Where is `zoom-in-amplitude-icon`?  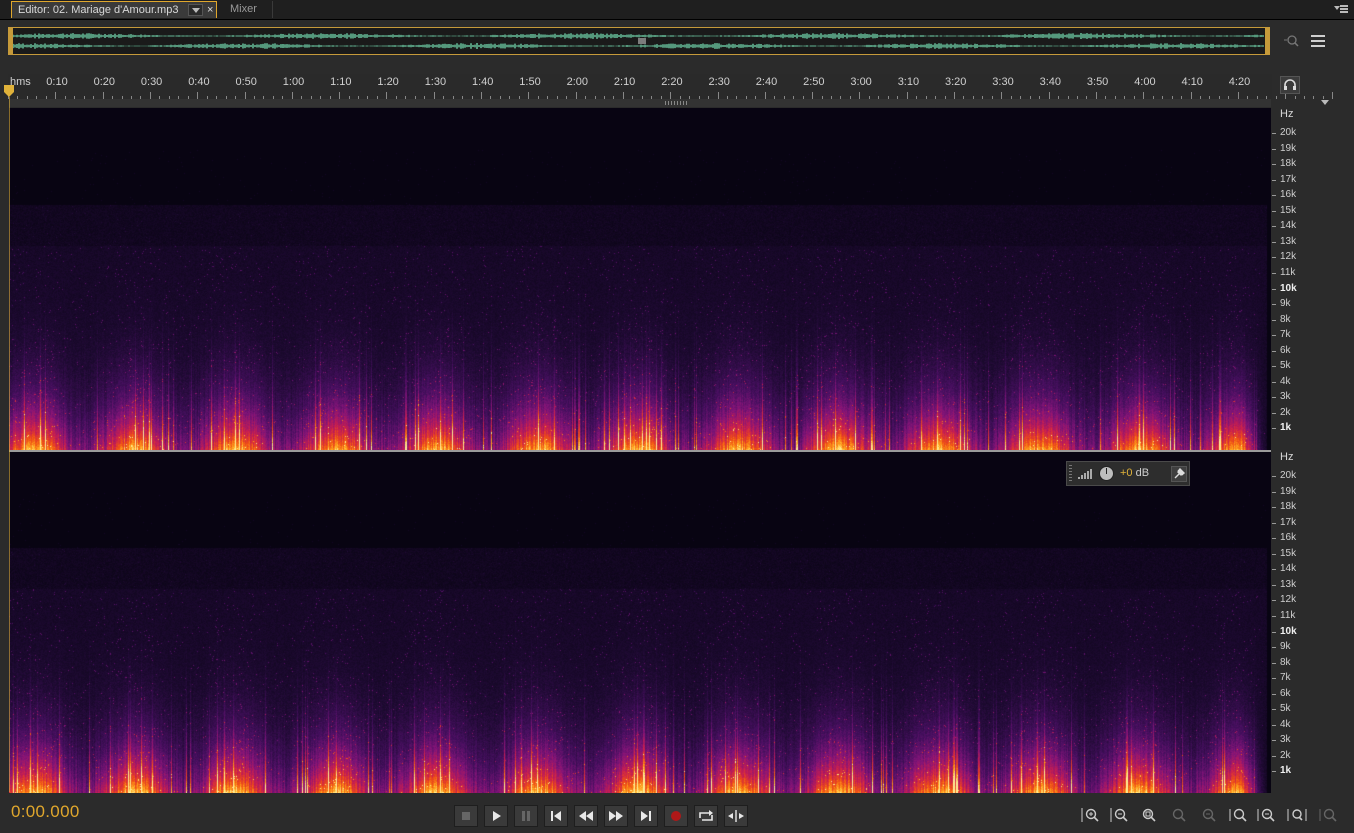
zoom-in-amplitude-icon is located at coordinates (1091, 815).